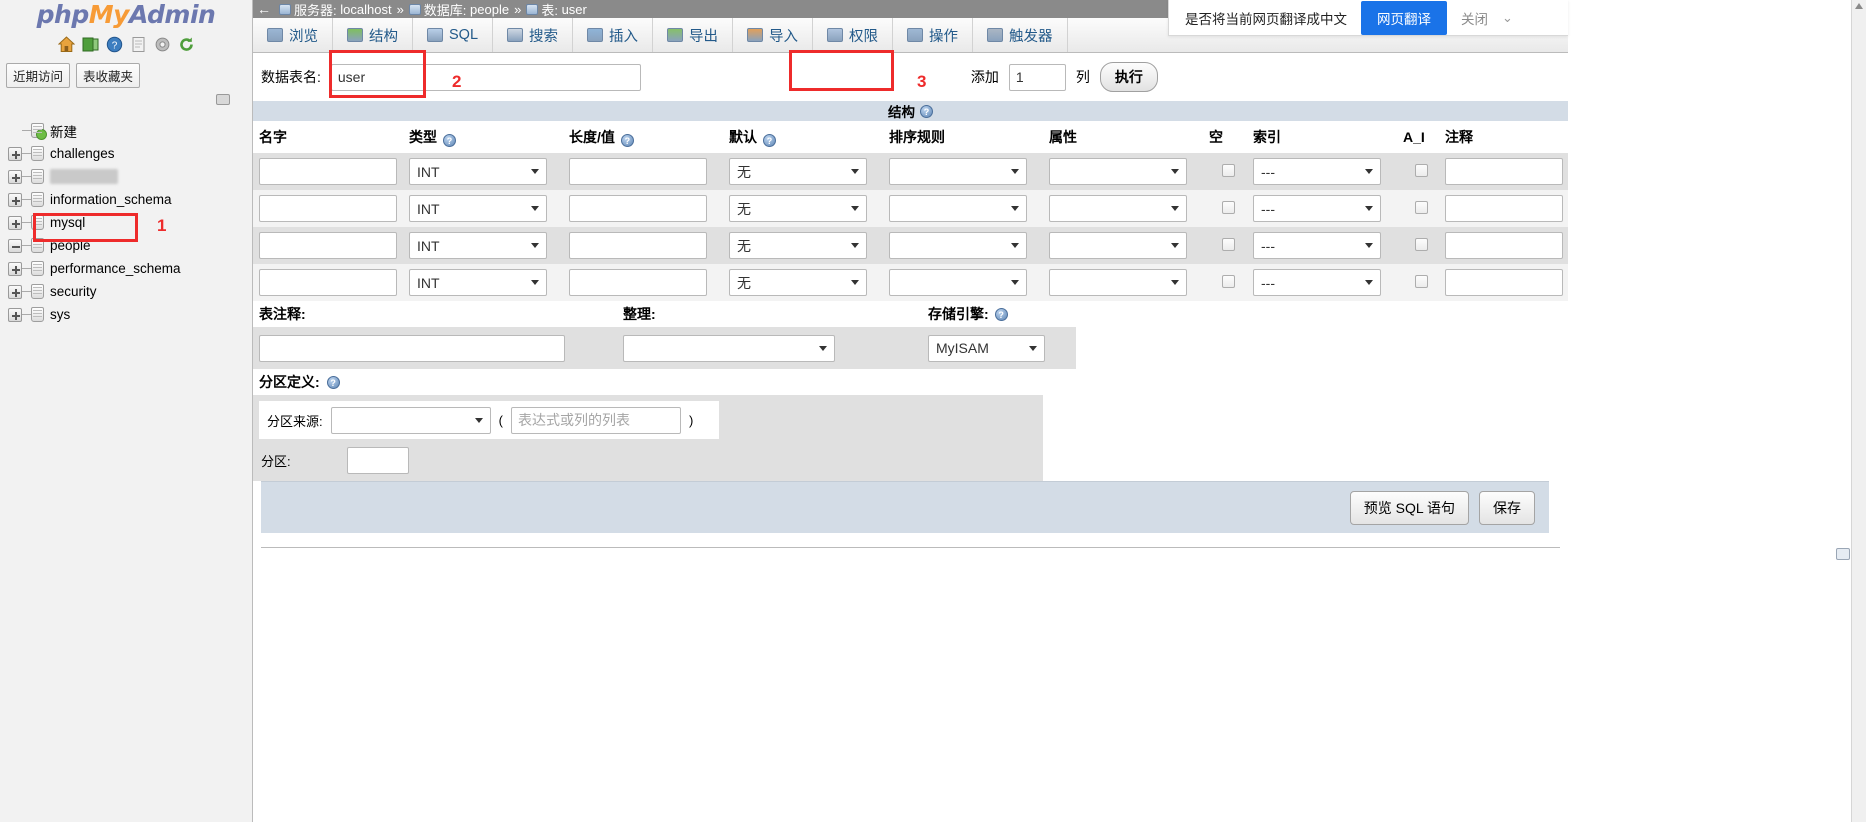 The height and width of the screenshot is (822, 1866). What do you see at coordinates (126, 314) in the screenshot?
I see `sidebar-item-sys: sys` at bounding box center [126, 314].